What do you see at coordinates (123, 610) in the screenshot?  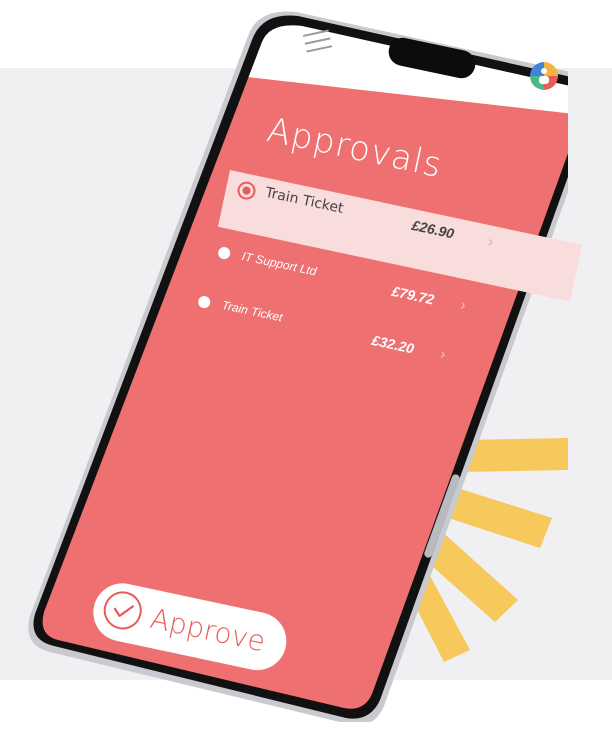 I see `check-circle-icon` at bounding box center [123, 610].